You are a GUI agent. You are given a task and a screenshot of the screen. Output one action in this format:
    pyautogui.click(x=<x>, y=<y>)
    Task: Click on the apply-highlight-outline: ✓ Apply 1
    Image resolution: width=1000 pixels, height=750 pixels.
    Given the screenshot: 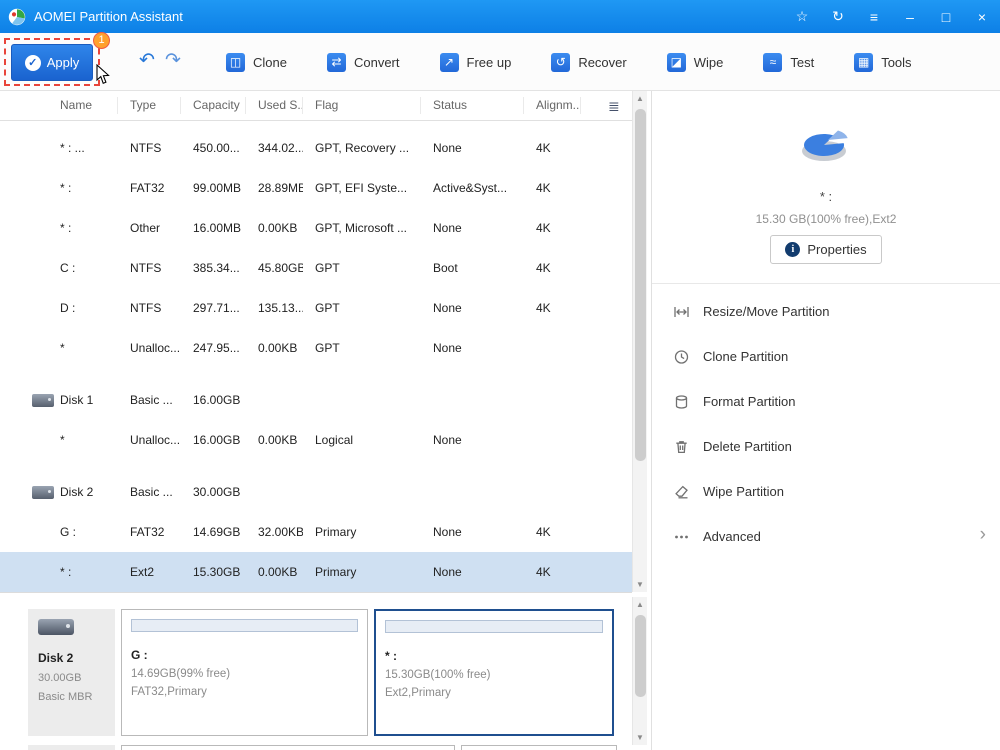 What is the action you would take?
    pyautogui.click(x=57, y=59)
    